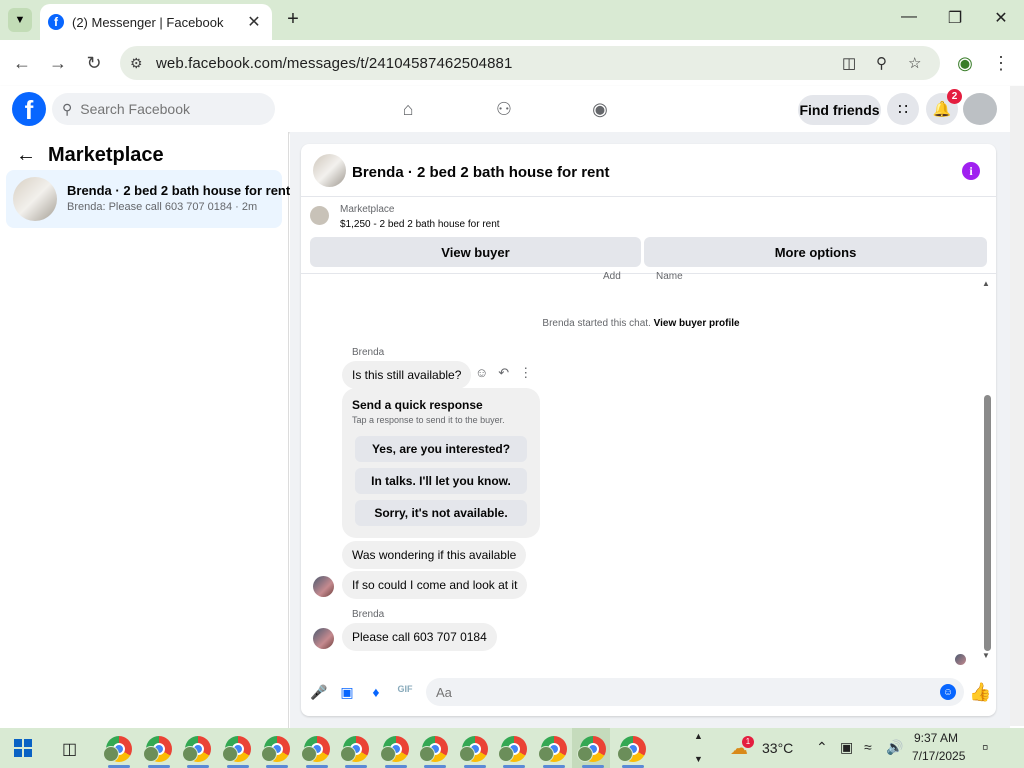 The height and width of the screenshot is (768, 1024). What do you see at coordinates (914, 63) in the screenshot?
I see `bookmark-star-icon: ☆` at bounding box center [914, 63].